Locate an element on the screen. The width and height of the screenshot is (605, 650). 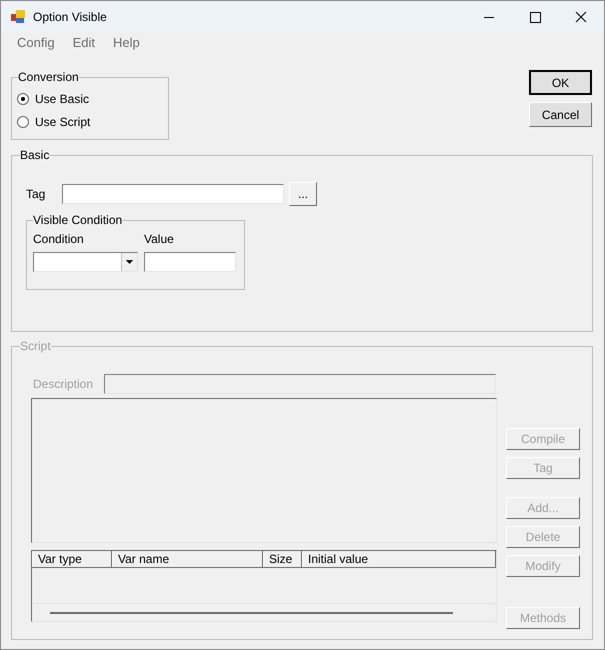
description-label: Description is located at coordinates (63, 384).